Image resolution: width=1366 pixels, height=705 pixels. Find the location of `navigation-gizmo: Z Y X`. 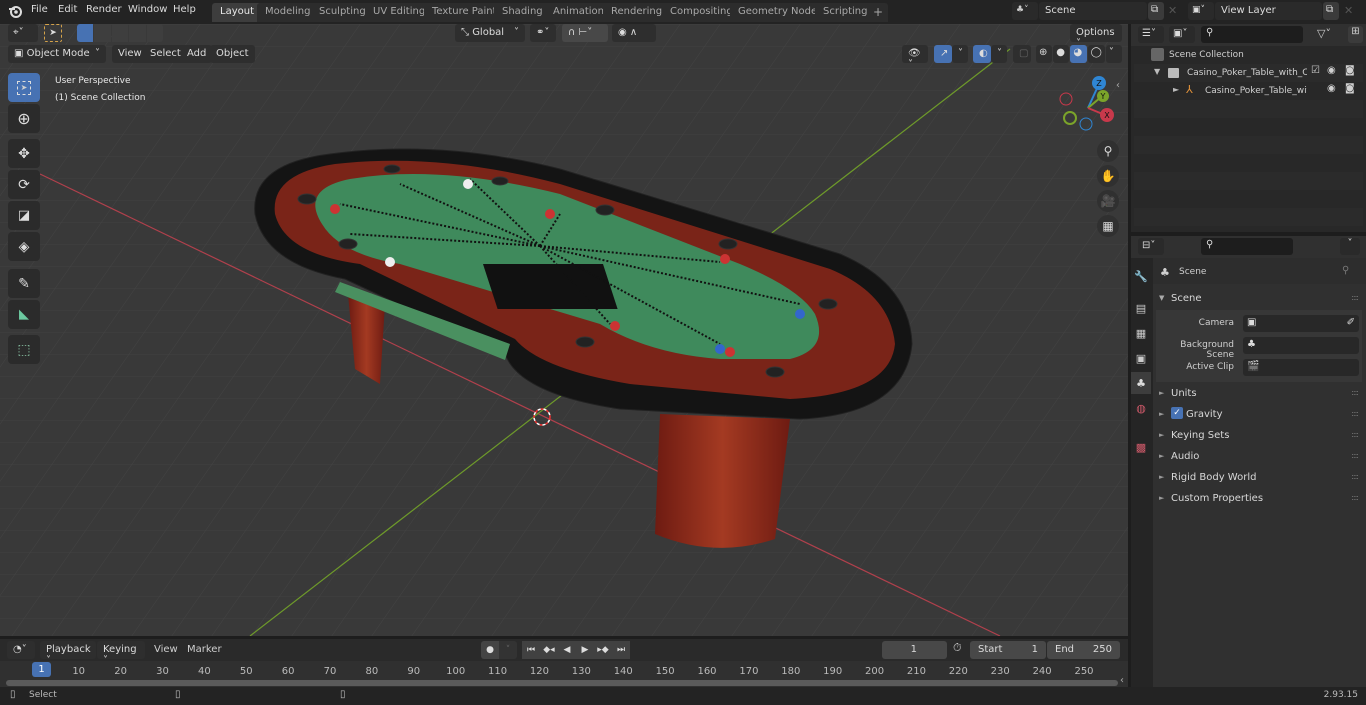

navigation-gizmo: Z Y X is located at coordinates (1087, 108).